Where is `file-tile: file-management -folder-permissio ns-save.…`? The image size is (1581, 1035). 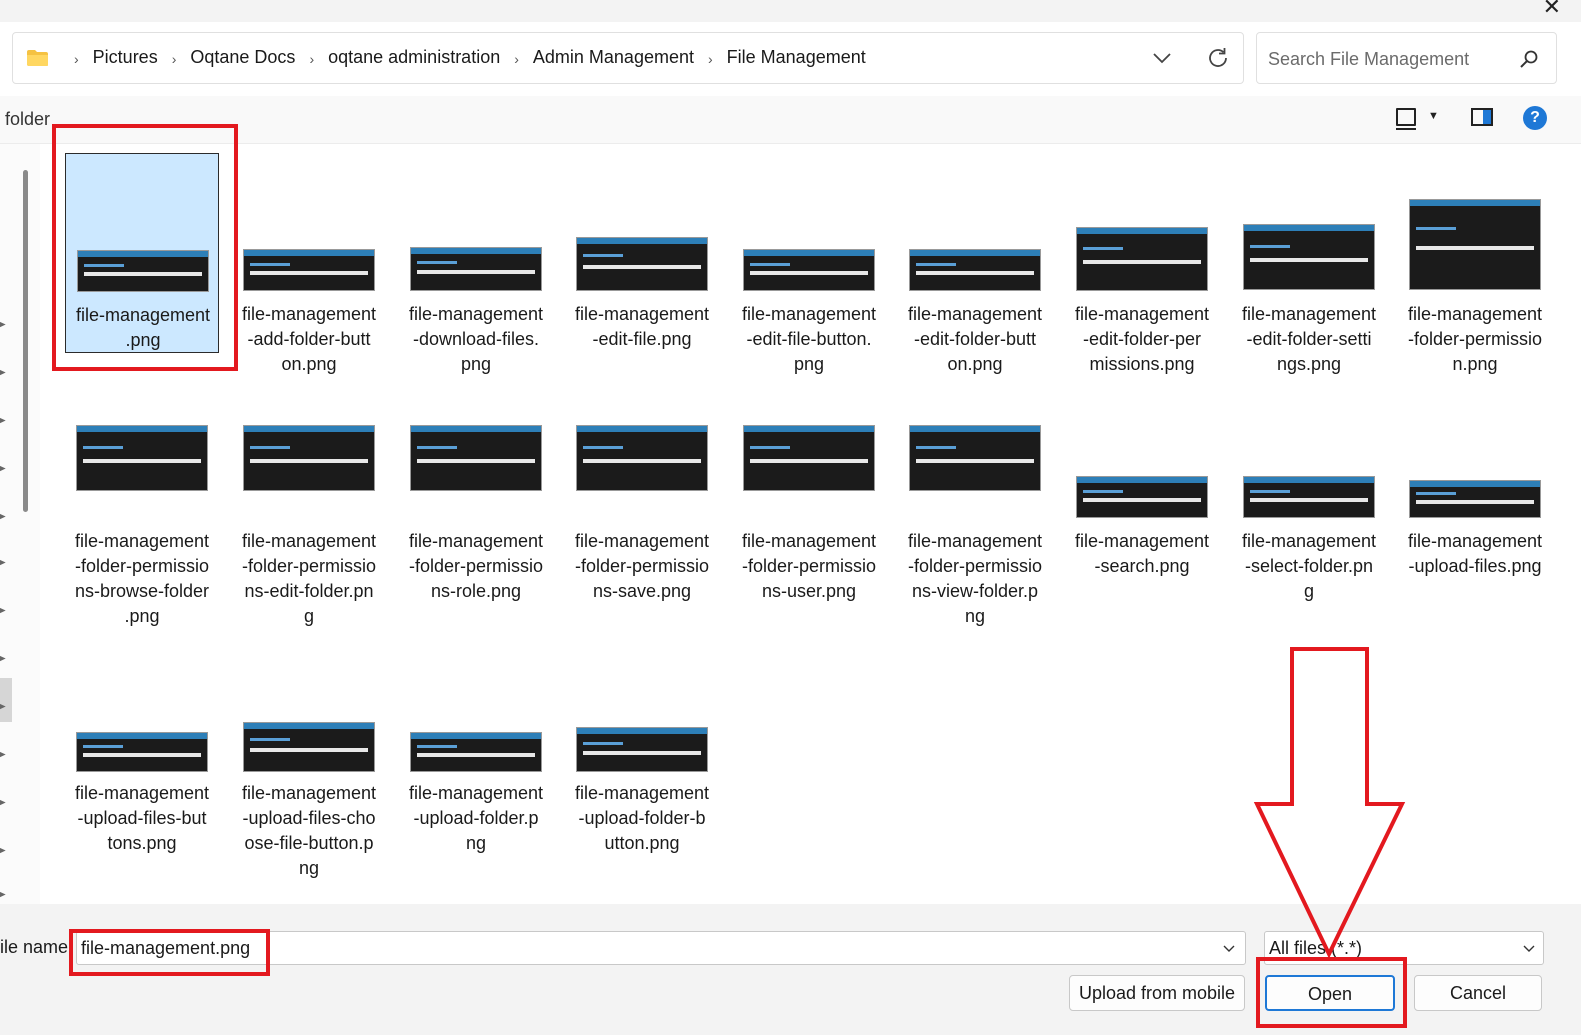
file-tile: file-management -folder-permissio ns-save.… is located at coordinates (642, 513).